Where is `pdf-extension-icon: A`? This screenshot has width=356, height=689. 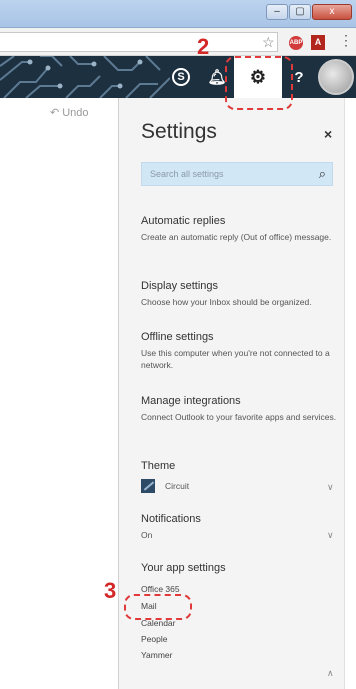
pdf-extension-icon: A is located at coordinates (318, 42).